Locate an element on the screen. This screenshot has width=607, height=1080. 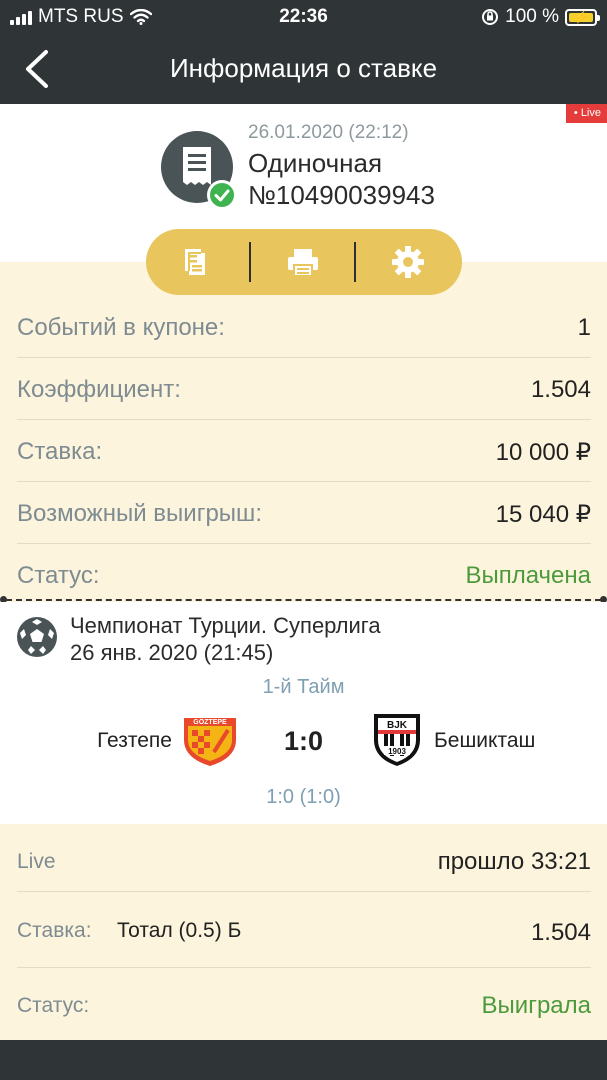
svg-text: BJK is located at coordinates (397, 725).